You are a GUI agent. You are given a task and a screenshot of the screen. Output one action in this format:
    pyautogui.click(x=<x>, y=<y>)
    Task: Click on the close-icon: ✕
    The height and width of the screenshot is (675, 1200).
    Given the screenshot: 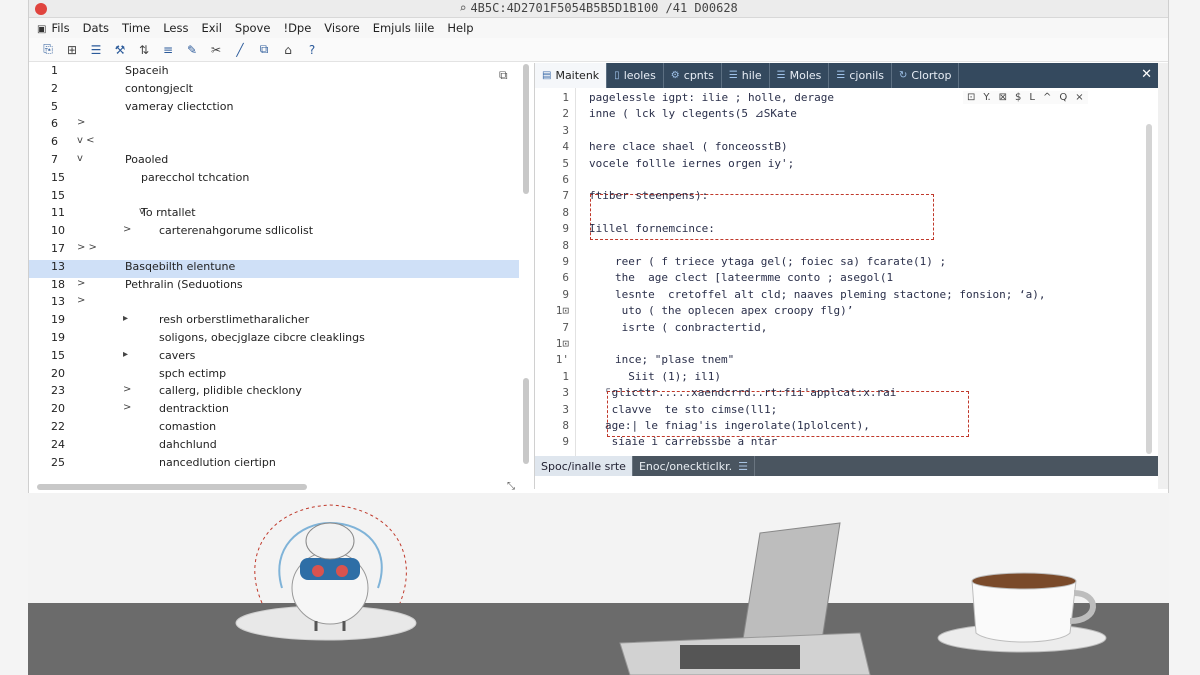 What is the action you would take?
    pyautogui.click(x=1146, y=74)
    